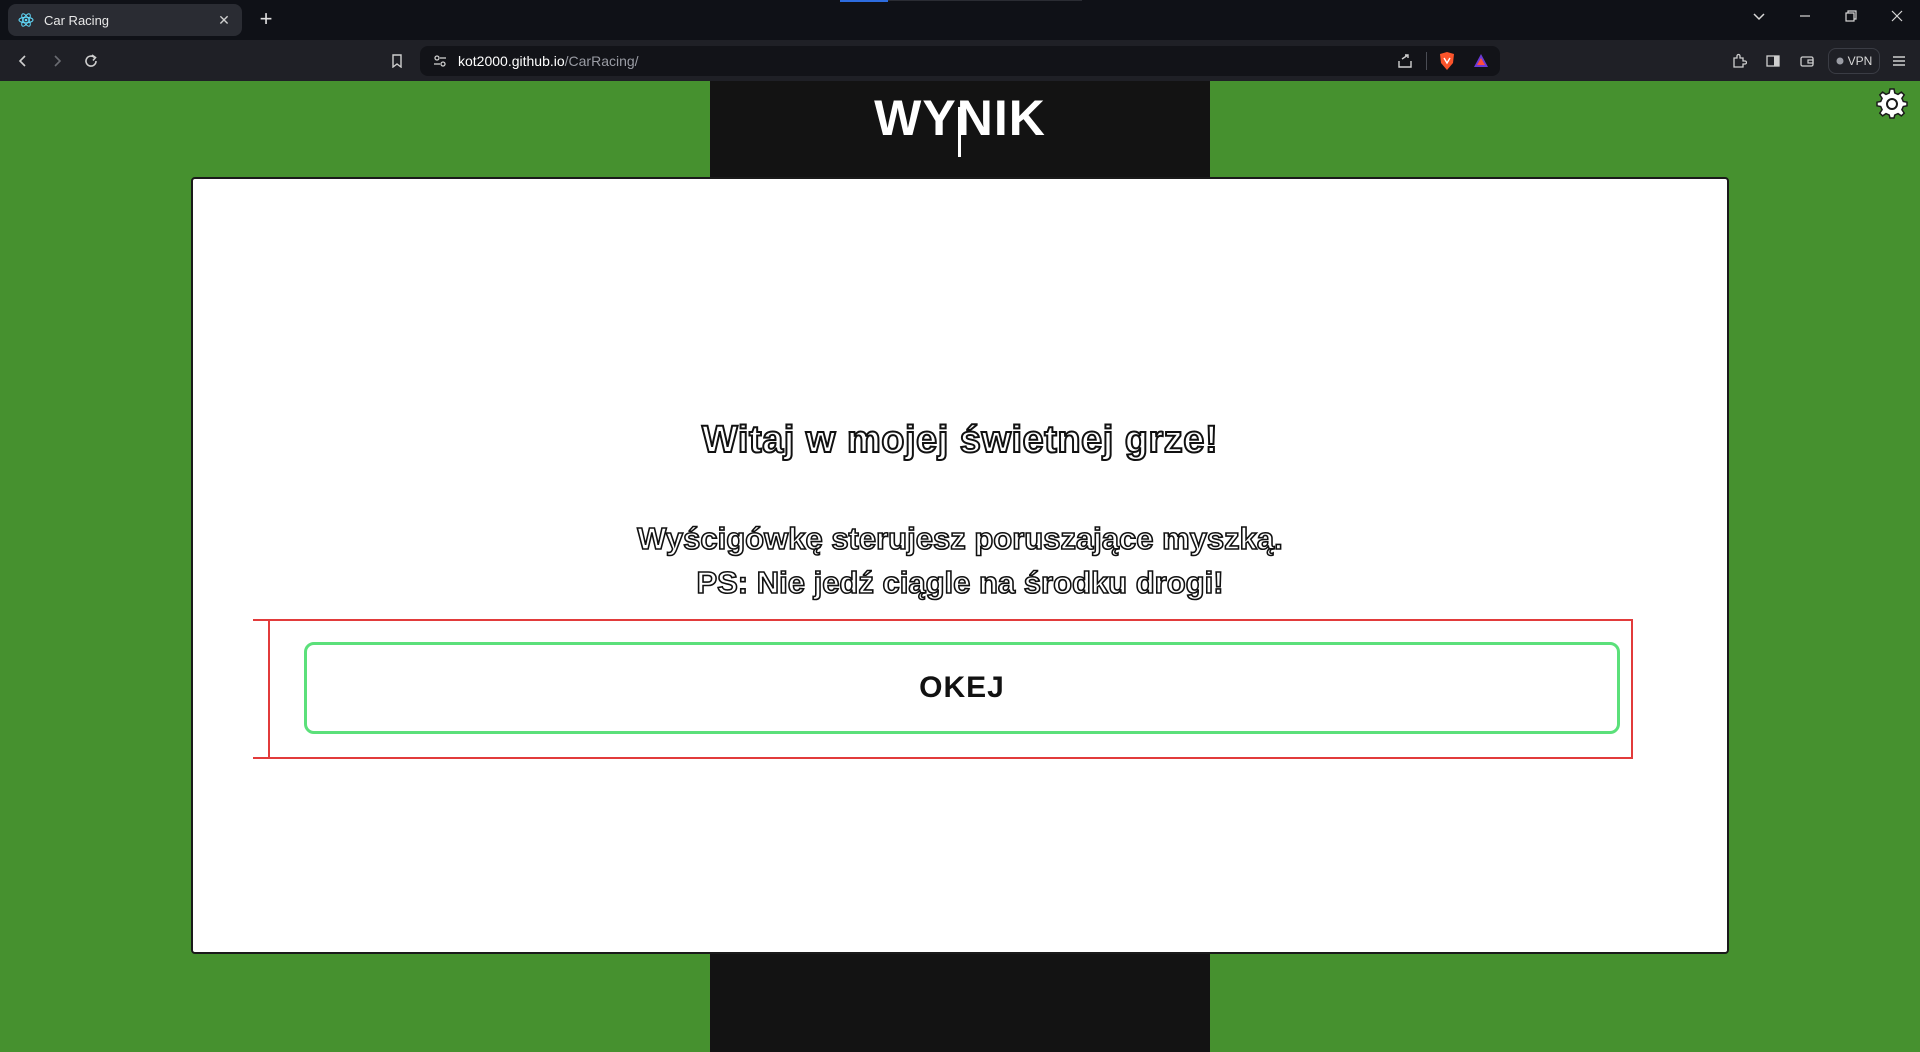  What do you see at coordinates (1405, 63) in the screenshot?
I see `share-icon` at bounding box center [1405, 63].